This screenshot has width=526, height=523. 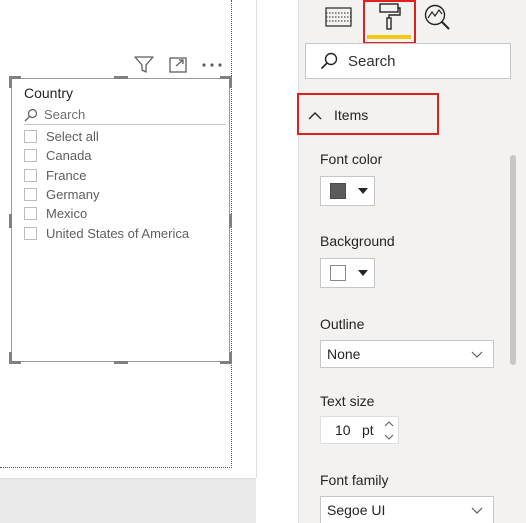 I want to click on visual-header, so click(x=178, y=65).